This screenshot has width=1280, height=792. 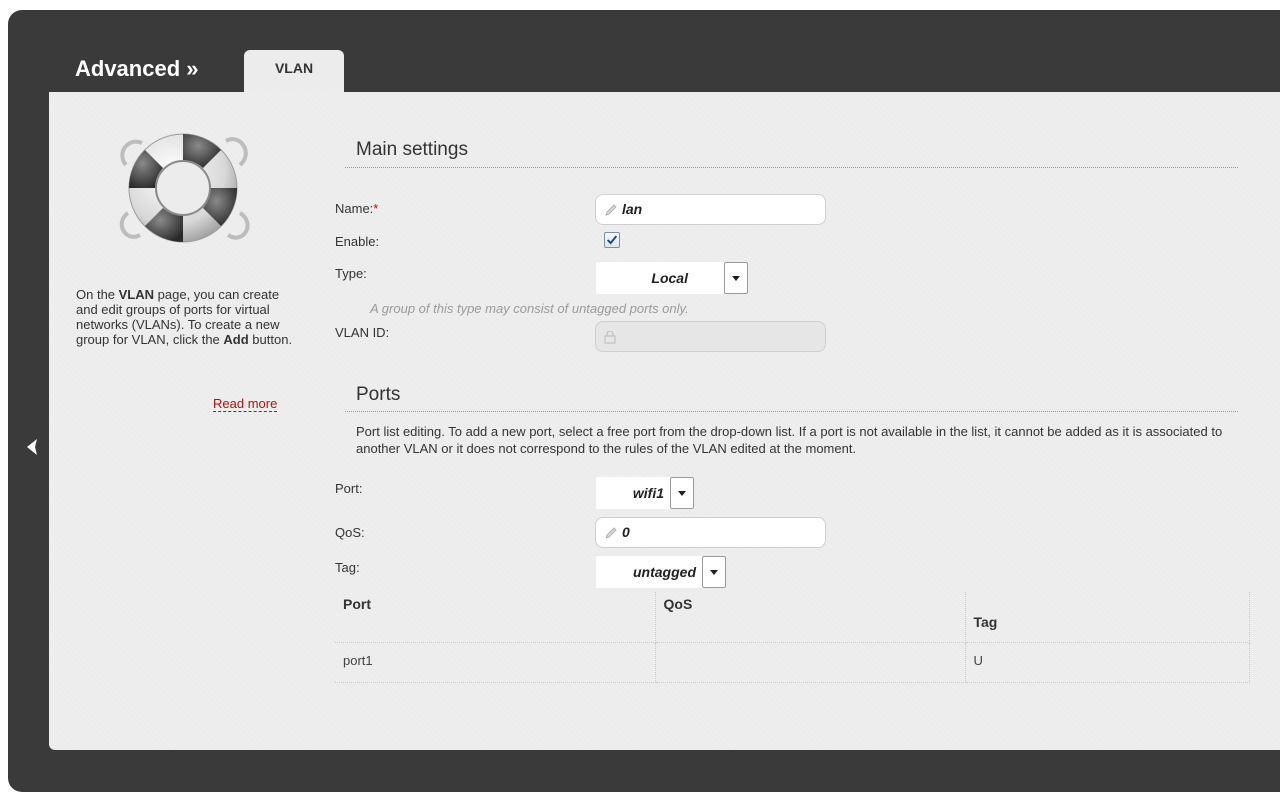 What do you see at coordinates (357, 241) in the screenshot?
I see `enable-label: Enable:` at bounding box center [357, 241].